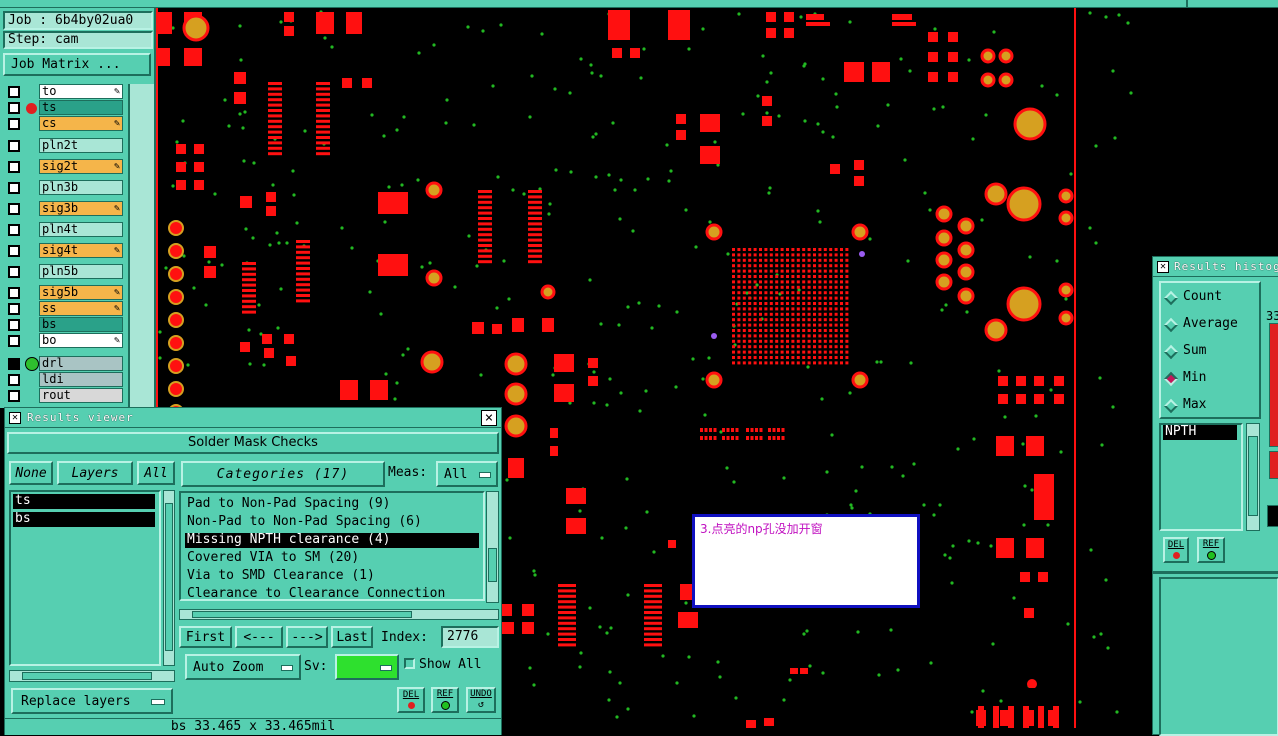 This screenshot has height=736, width=1278. What do you see at coordinates (304, 522) in the screenshot?
I see `category-item: Non-Pad to Non-Pad Spacing (6)` at bounding box center [304, 522].